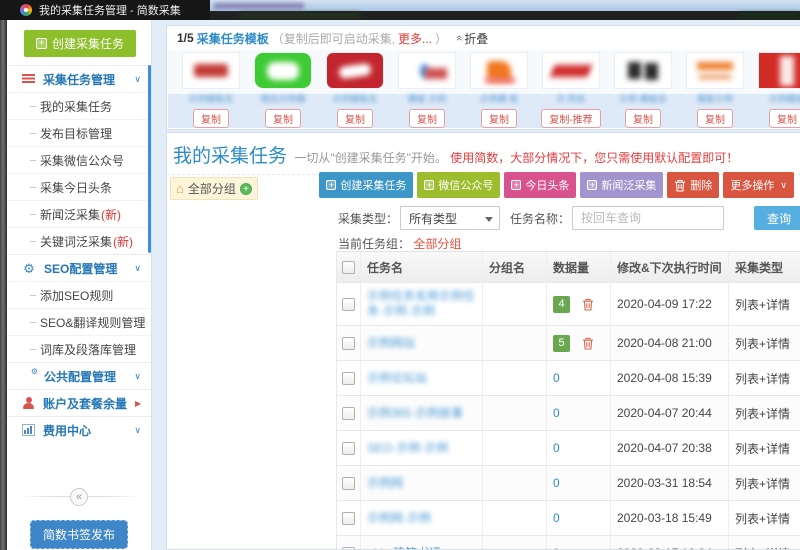 The width and height of the screenshot is (800, 550). I want to click on sidebar-section-seo: ⚙ SEO配置管理 ∨, so click(79, 267).